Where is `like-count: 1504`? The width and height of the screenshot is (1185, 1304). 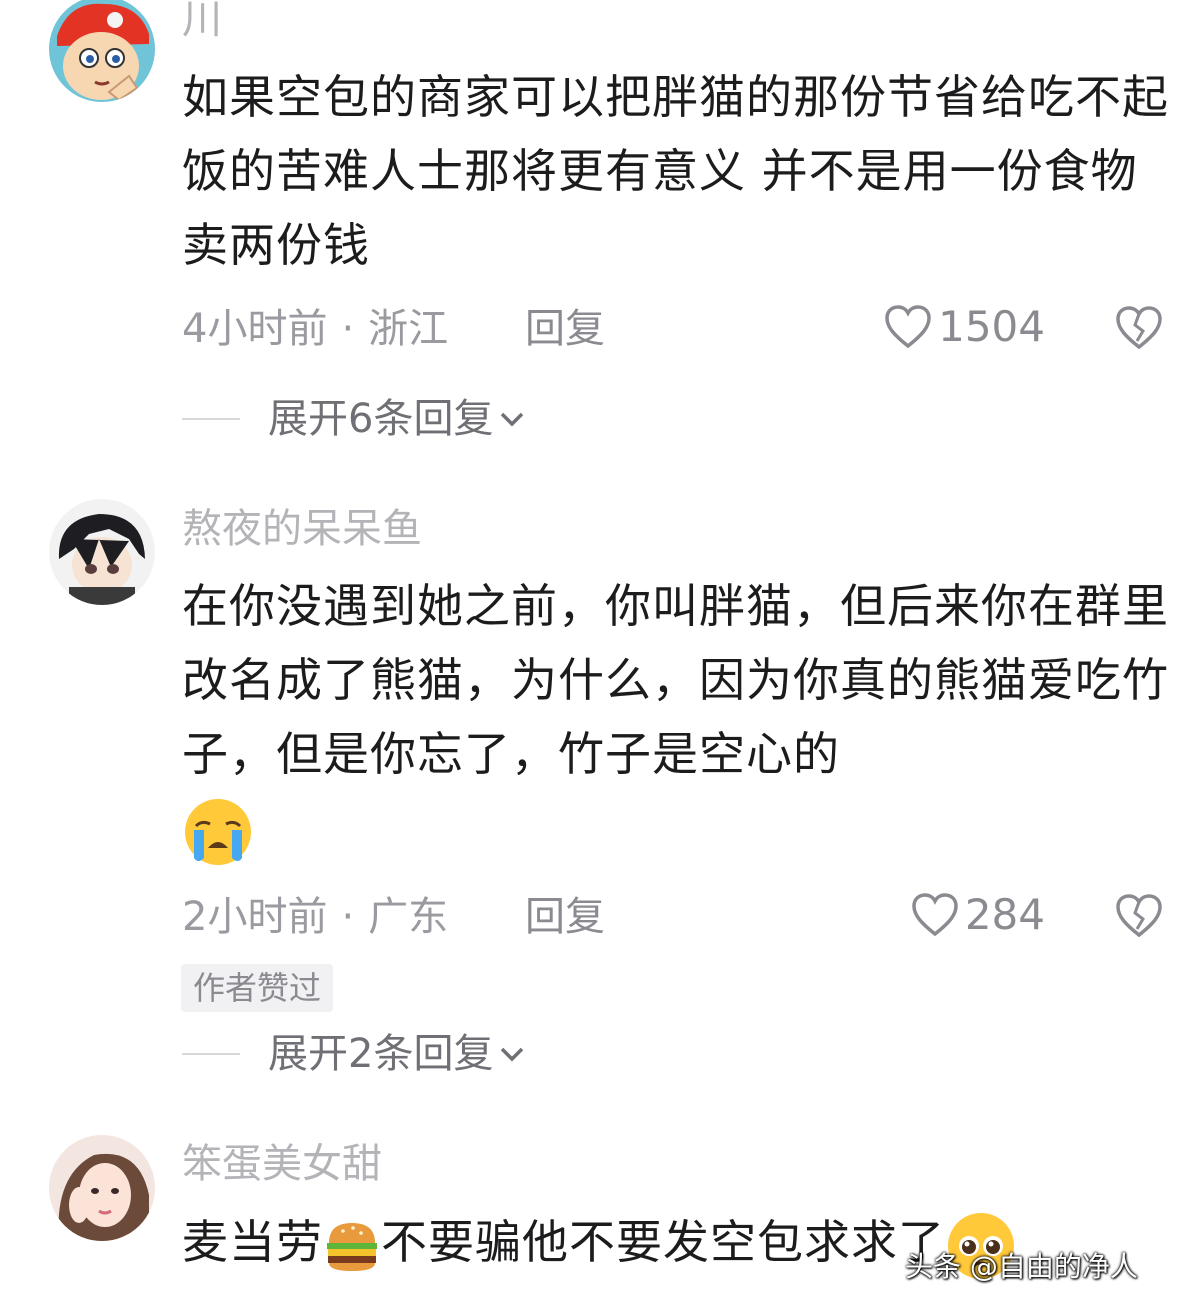
like-count: 1504 is located at coordinates (991, 326).